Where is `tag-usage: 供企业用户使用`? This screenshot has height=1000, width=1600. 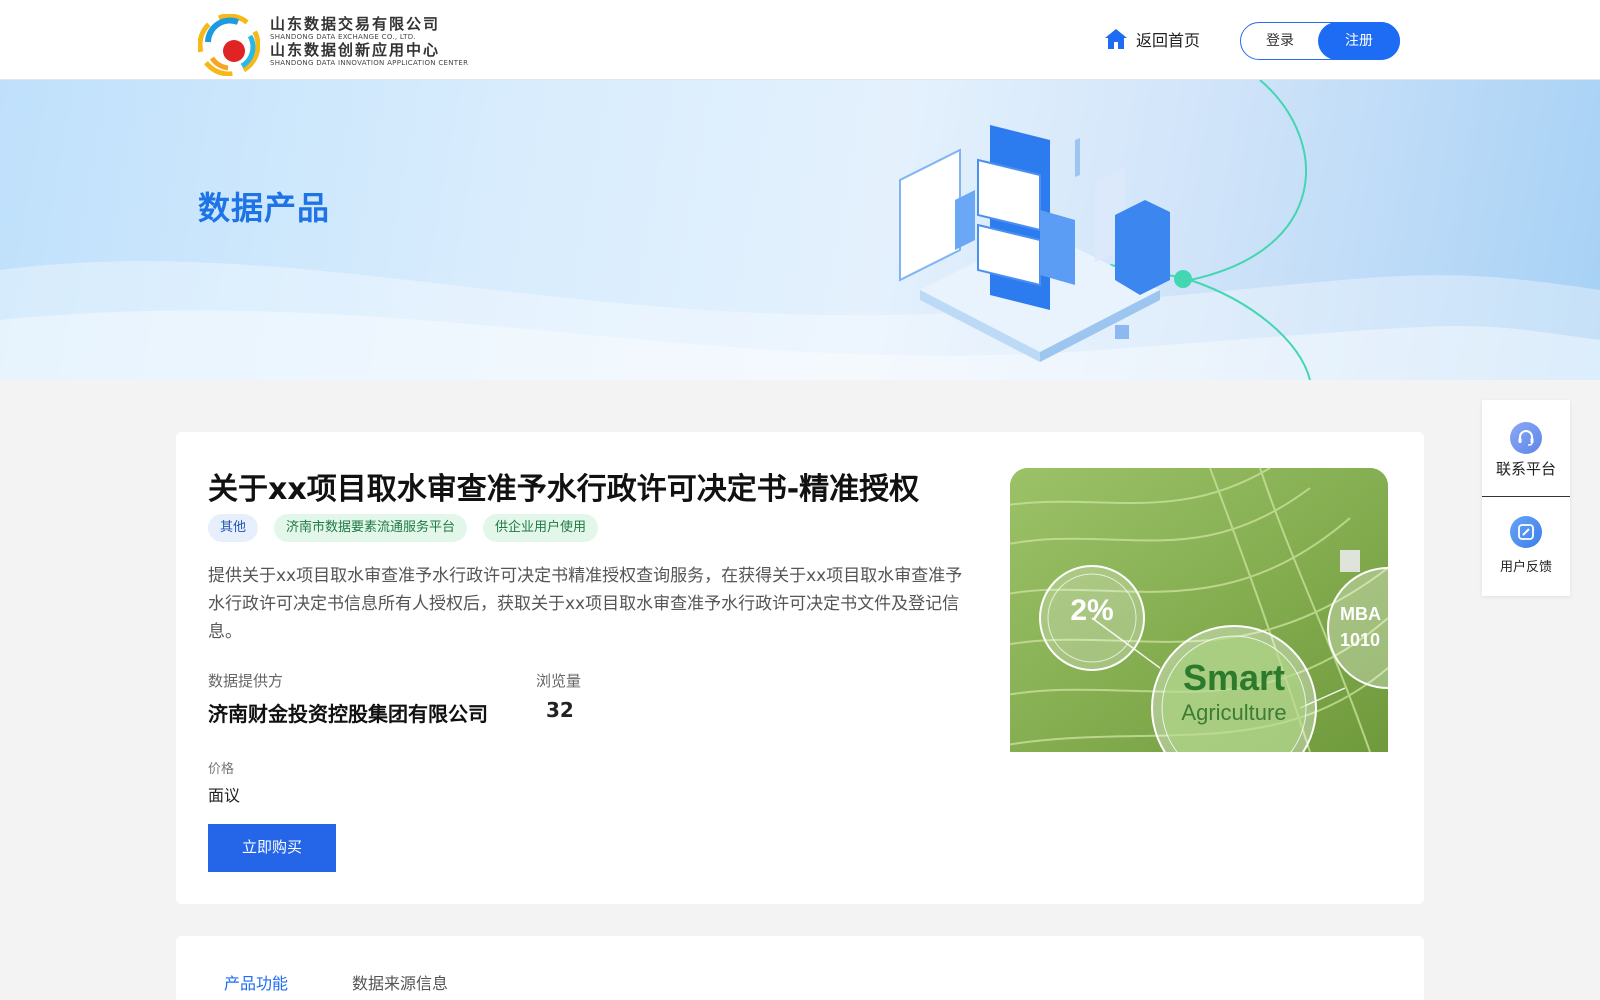
tag-usage: 供企业用户使用 is located at coordinates (541, 528).